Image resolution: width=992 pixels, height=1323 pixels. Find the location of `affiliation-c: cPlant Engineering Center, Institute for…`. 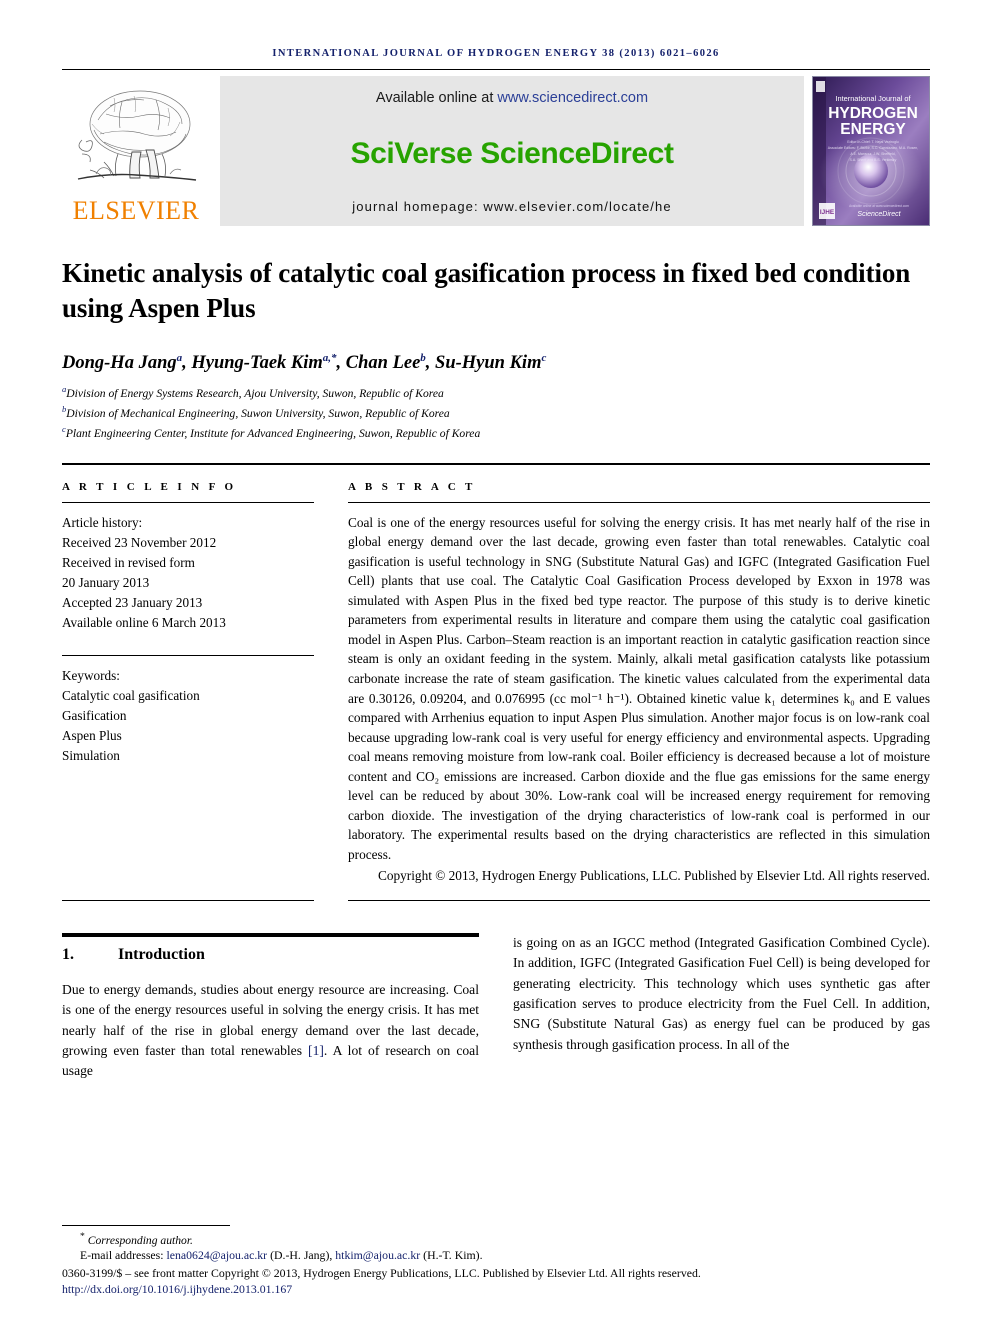

affiliation-c: cPlant Engineering Center, Institute for… is located at coordinates (271, 431).